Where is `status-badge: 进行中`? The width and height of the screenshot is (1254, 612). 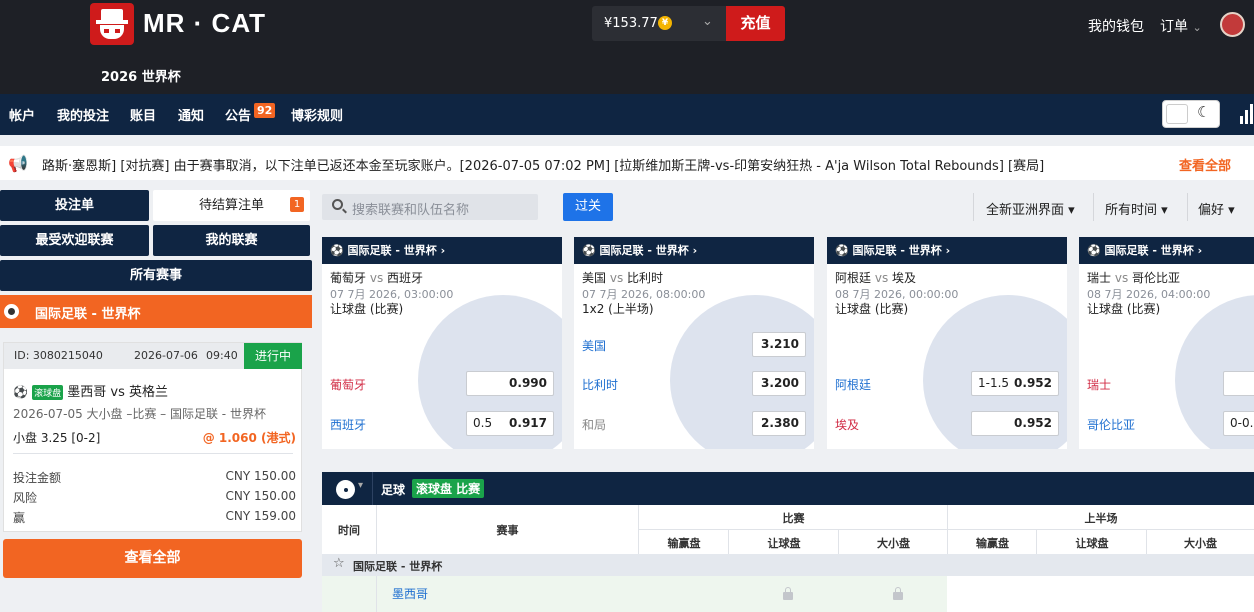 status-badge: 进行中 is located at coordinates (273, 356).